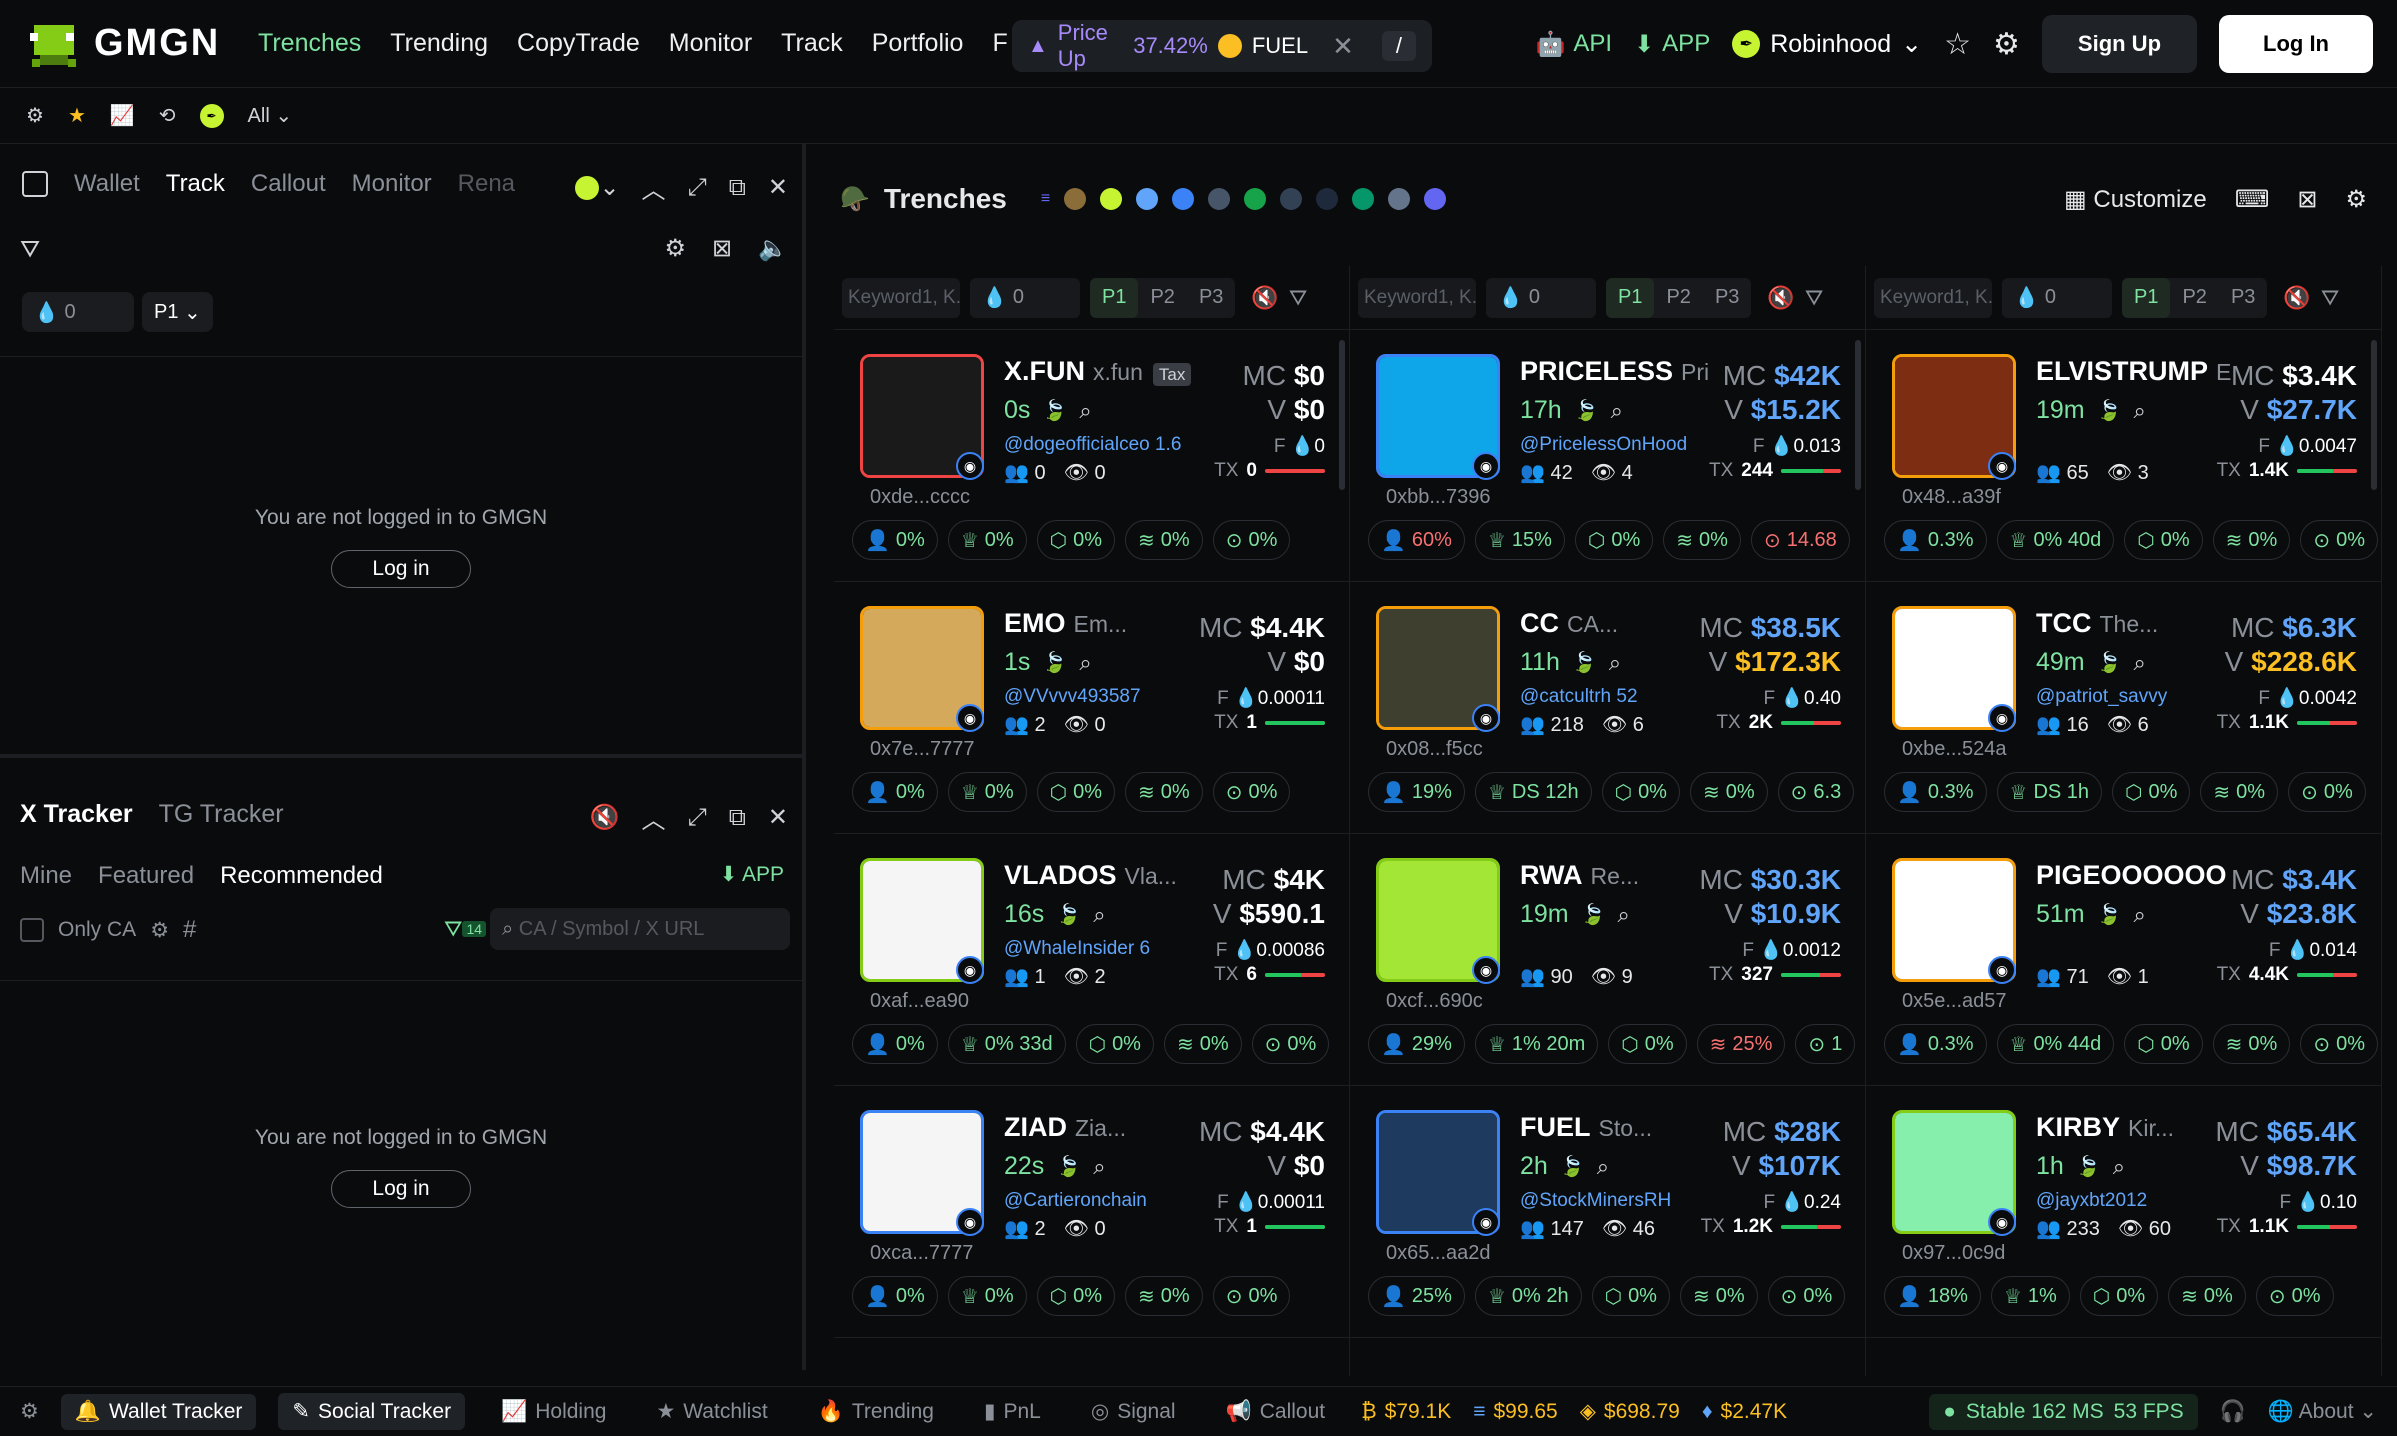 Image resolution: width=2397 pixels, height=1436 pixels. What do you see at coordinates (1092, 445) in the screenshot?
I see `twitter-handle: @dogeofficialceo 1.6` at bounding box center [1092, 445].